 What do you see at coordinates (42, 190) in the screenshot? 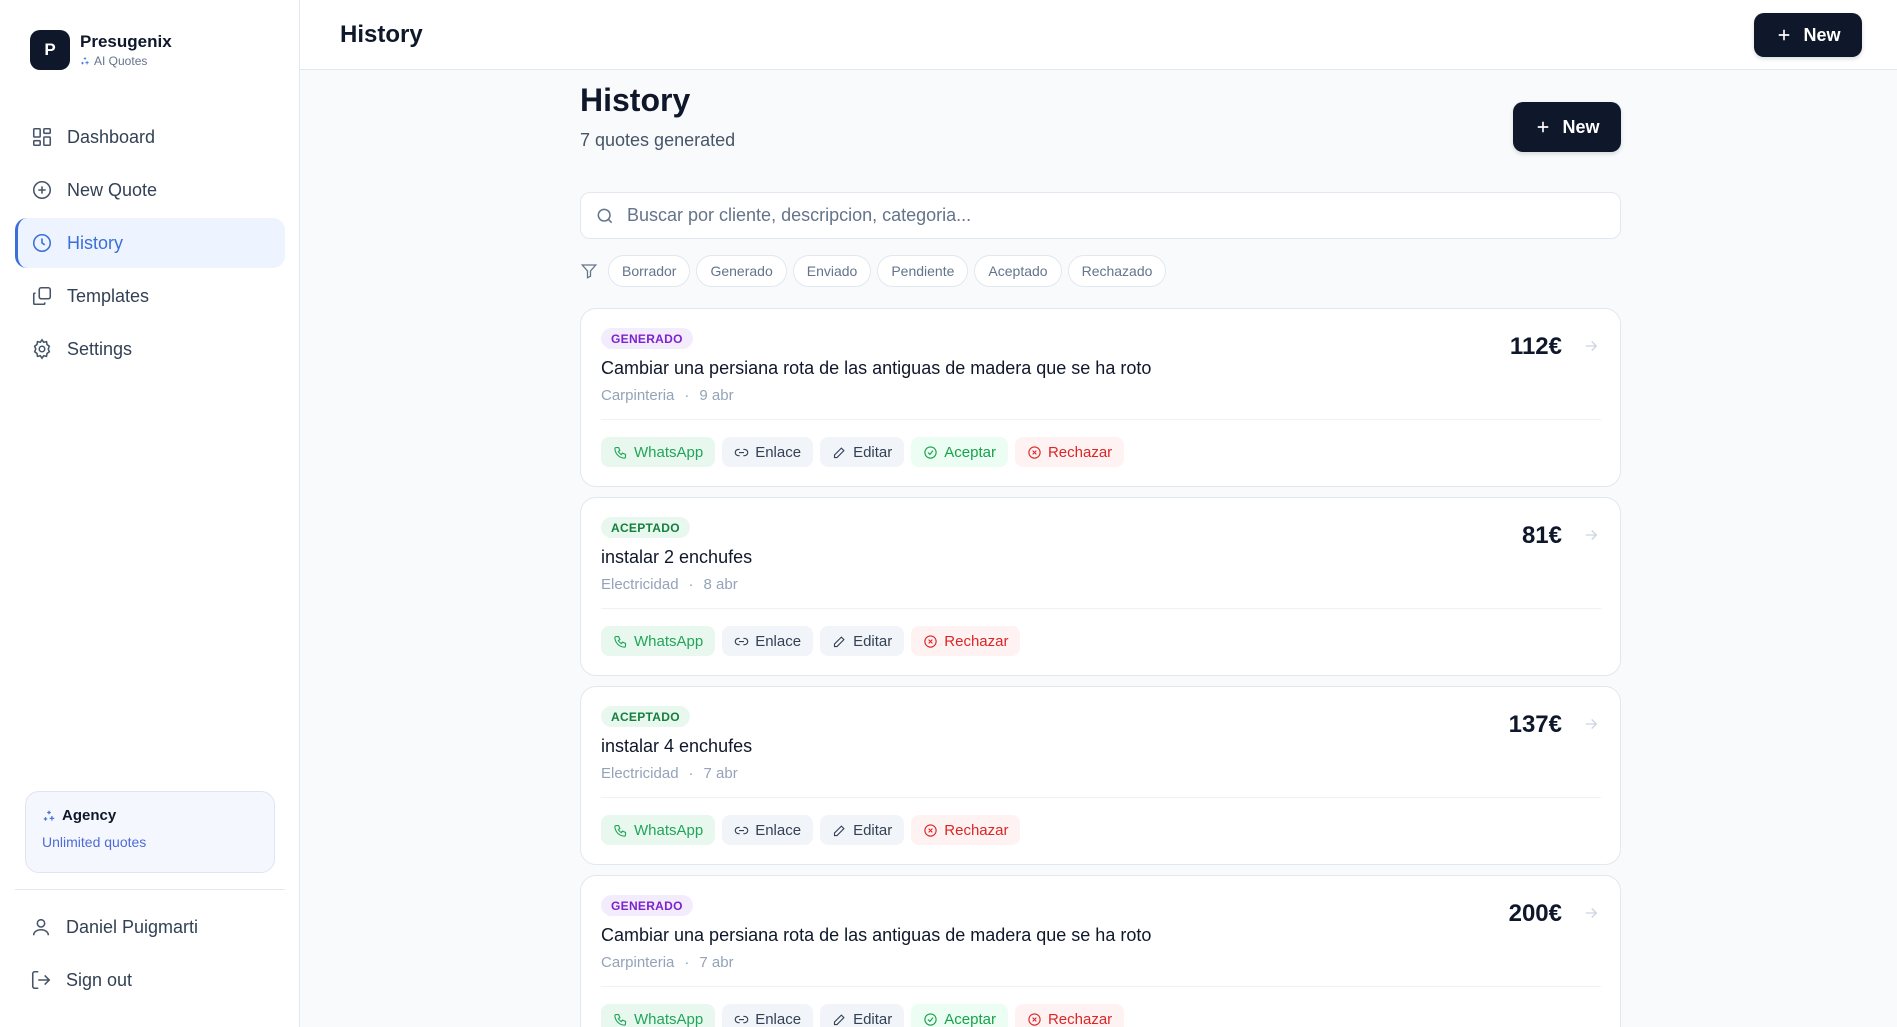
I see `plus-circle-icon` at bounding box center [42, 190].